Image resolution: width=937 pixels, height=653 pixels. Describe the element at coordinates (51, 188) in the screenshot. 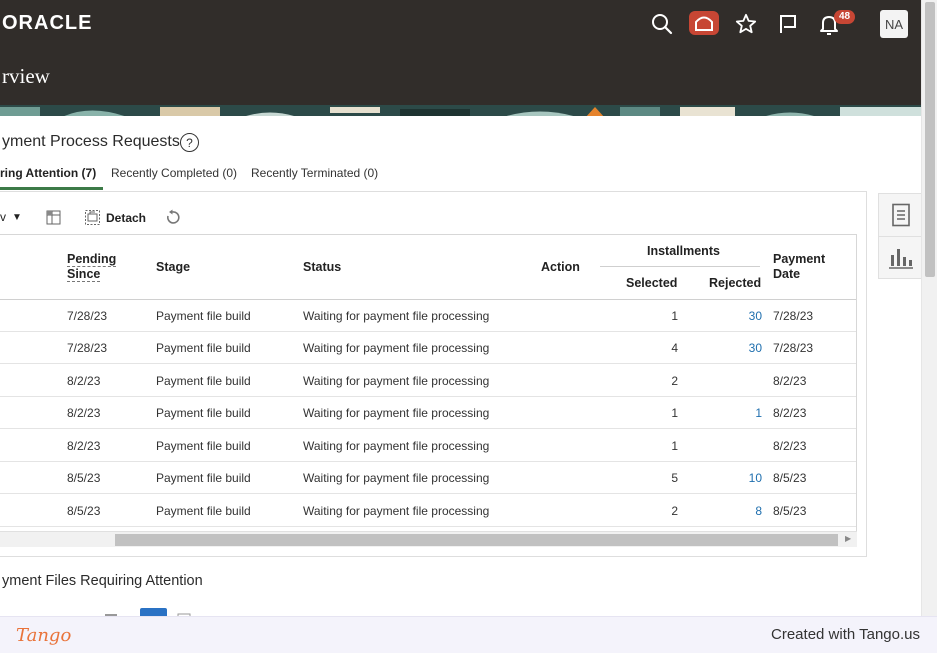

I see `active-tab-indicator` at that location.